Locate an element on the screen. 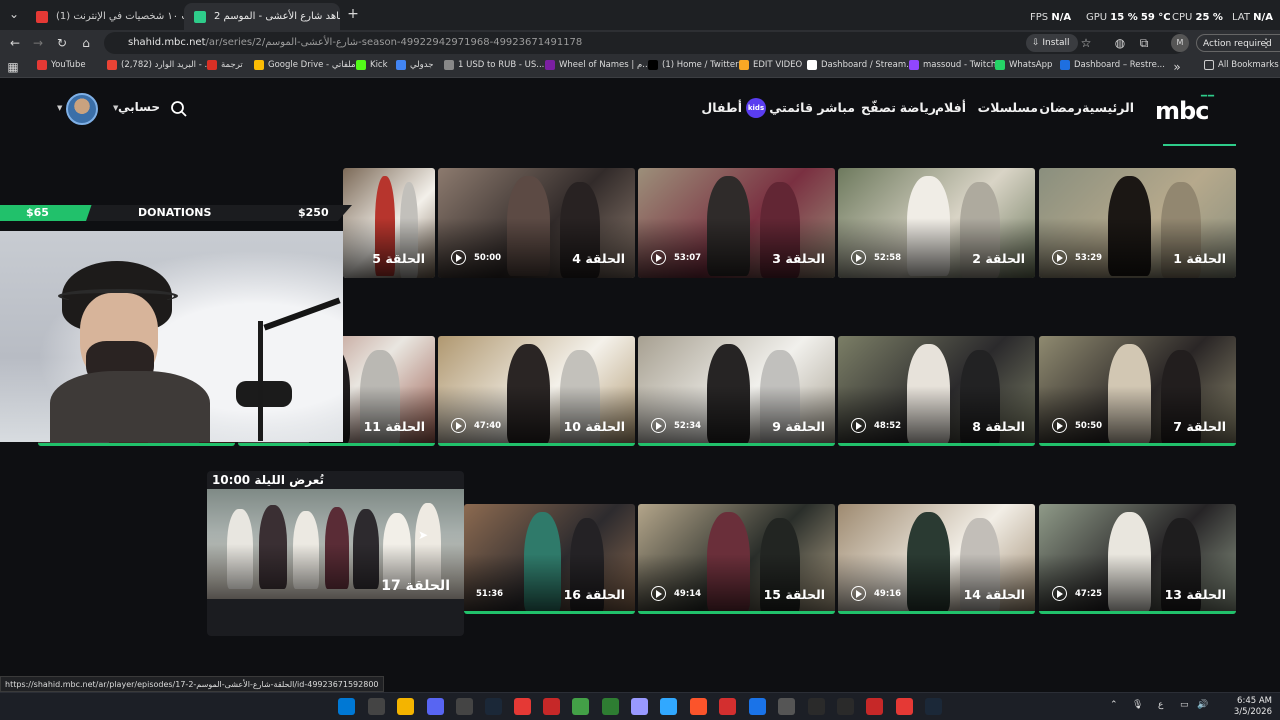 The image size is (1280, 720). bookmark-item: Kick is located at coordinates (372, 65).